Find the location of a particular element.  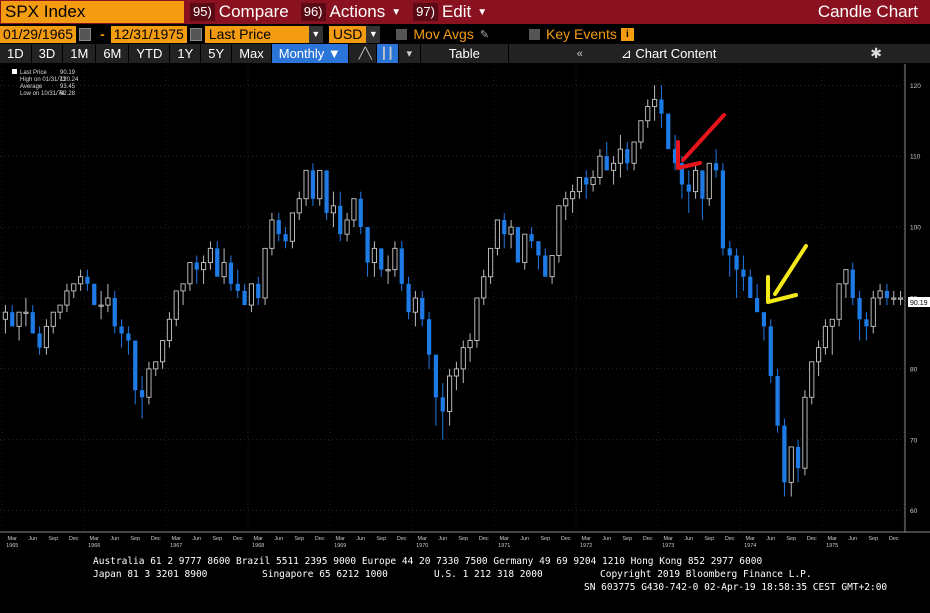

legend-low-label: Low on 10/31/74 is located at coordinates (42, 94).